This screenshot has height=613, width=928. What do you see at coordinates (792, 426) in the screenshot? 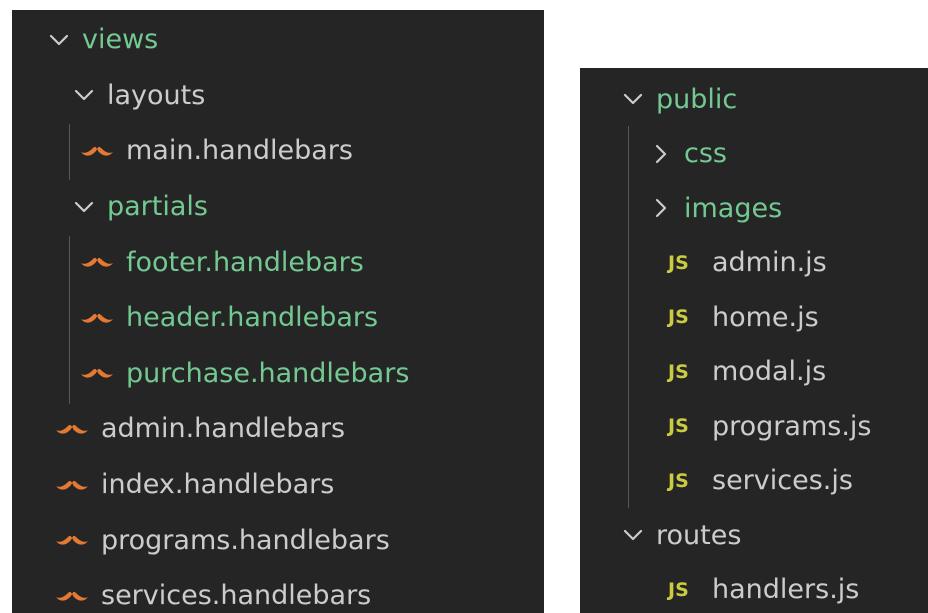
I see `tree-item-label: programs.js` at bounding box center [792, 426].